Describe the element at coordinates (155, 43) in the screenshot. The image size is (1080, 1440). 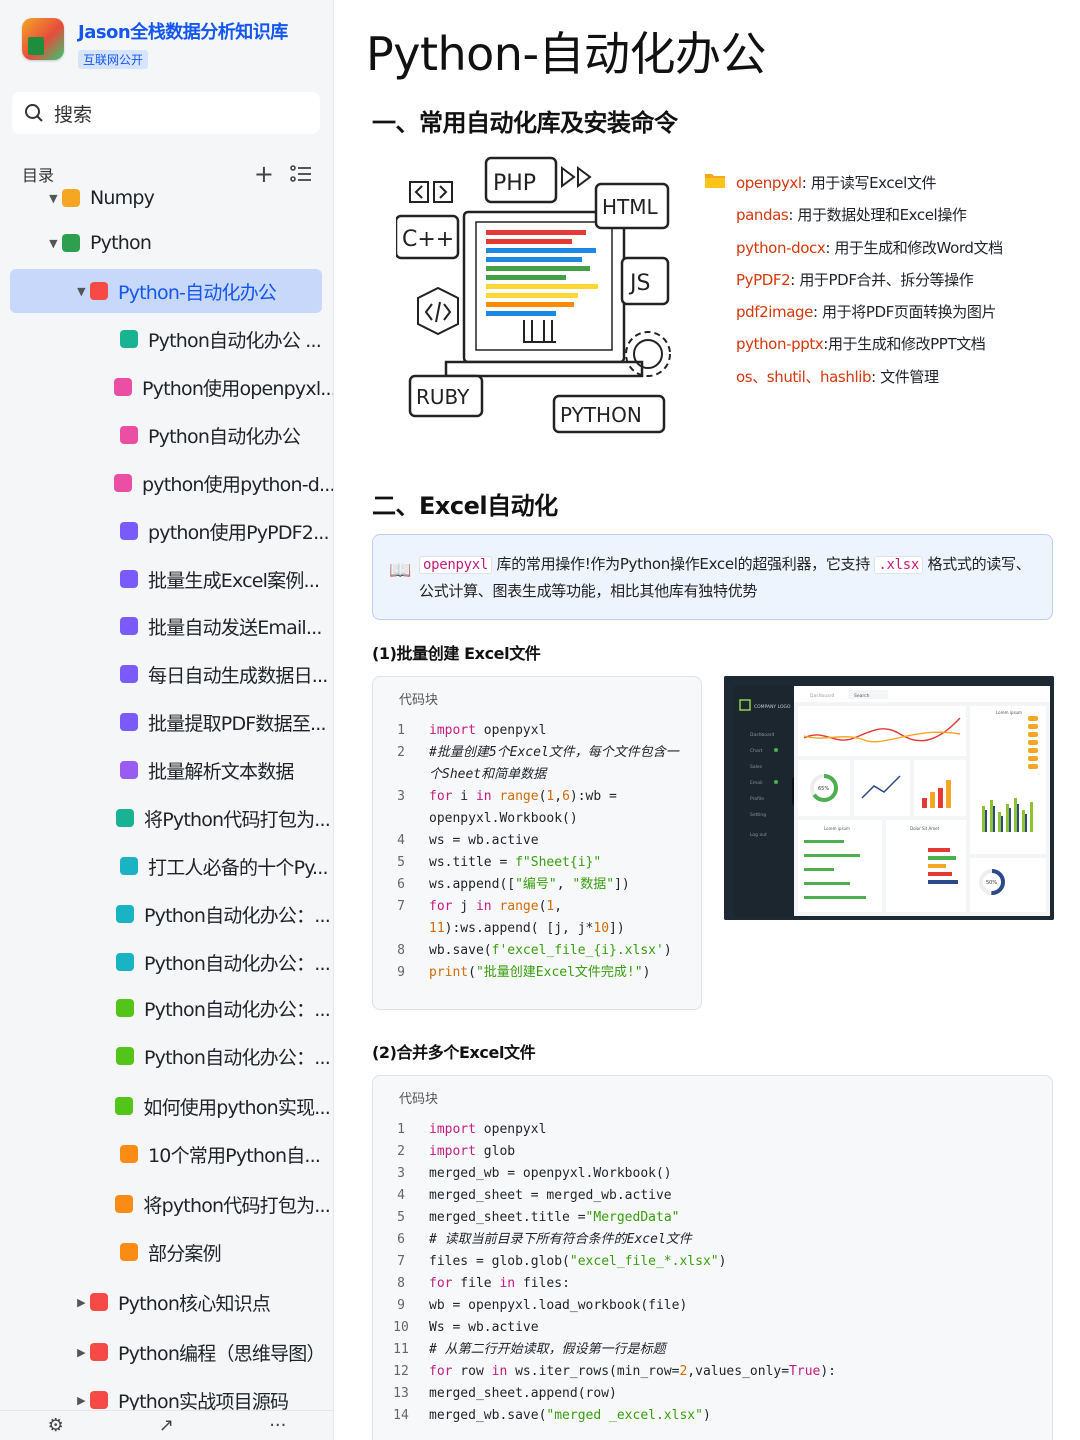
I see `brand: Jason全栈数据分析知识库 互联网公开` at that location.